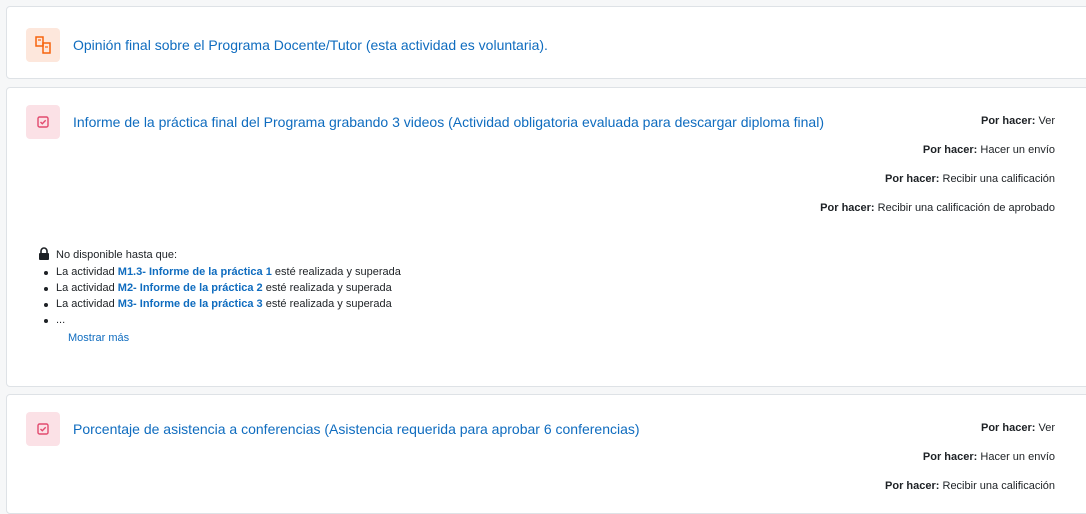 The width and height of the screenshot is (1086, 514). What do you see at coordinates (43, 45) in the screenshot?
I see `feedback-icon` at bounding box center [43, 45].